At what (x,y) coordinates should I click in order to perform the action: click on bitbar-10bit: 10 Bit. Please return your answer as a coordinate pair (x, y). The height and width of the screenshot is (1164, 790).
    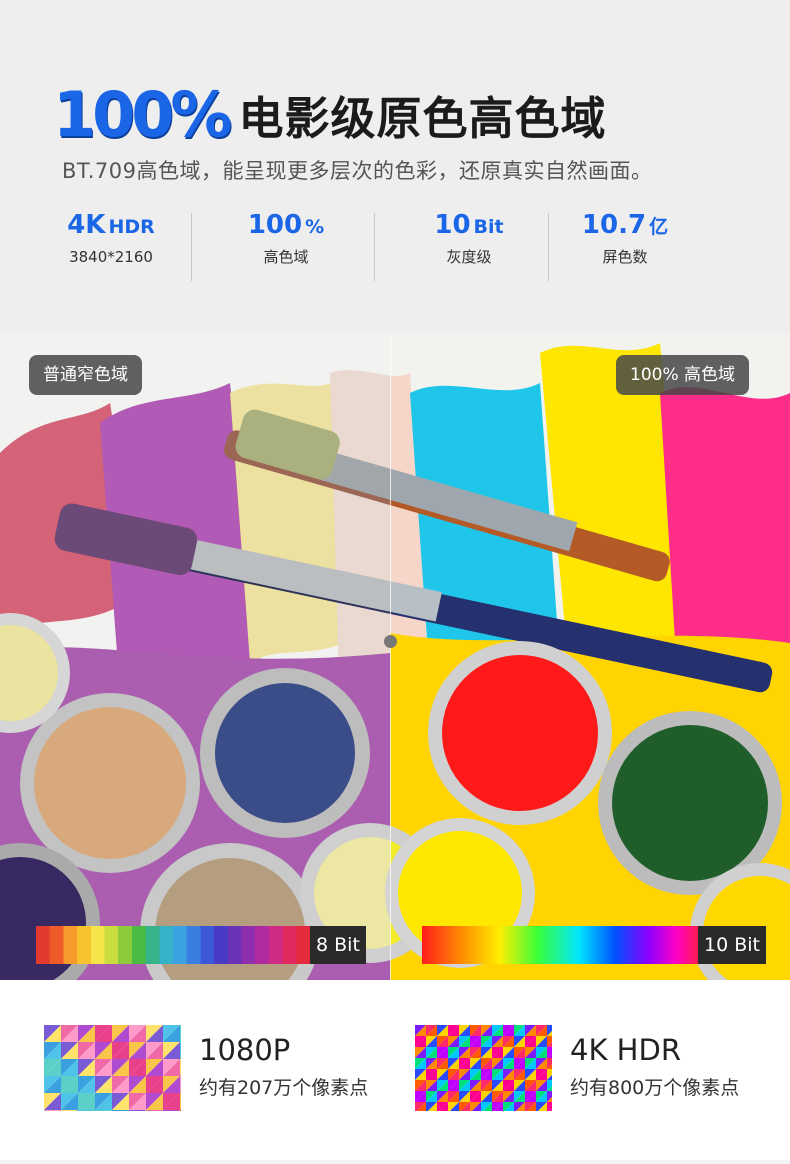
    Looking at the image, I should click on (594, 945).